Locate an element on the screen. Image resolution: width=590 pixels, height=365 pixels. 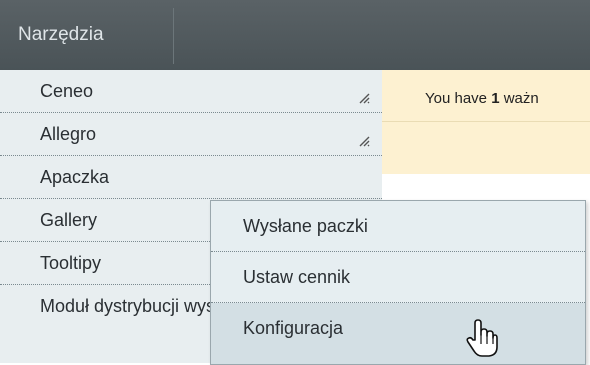
notice-banner is located at coordinates (486, 122).